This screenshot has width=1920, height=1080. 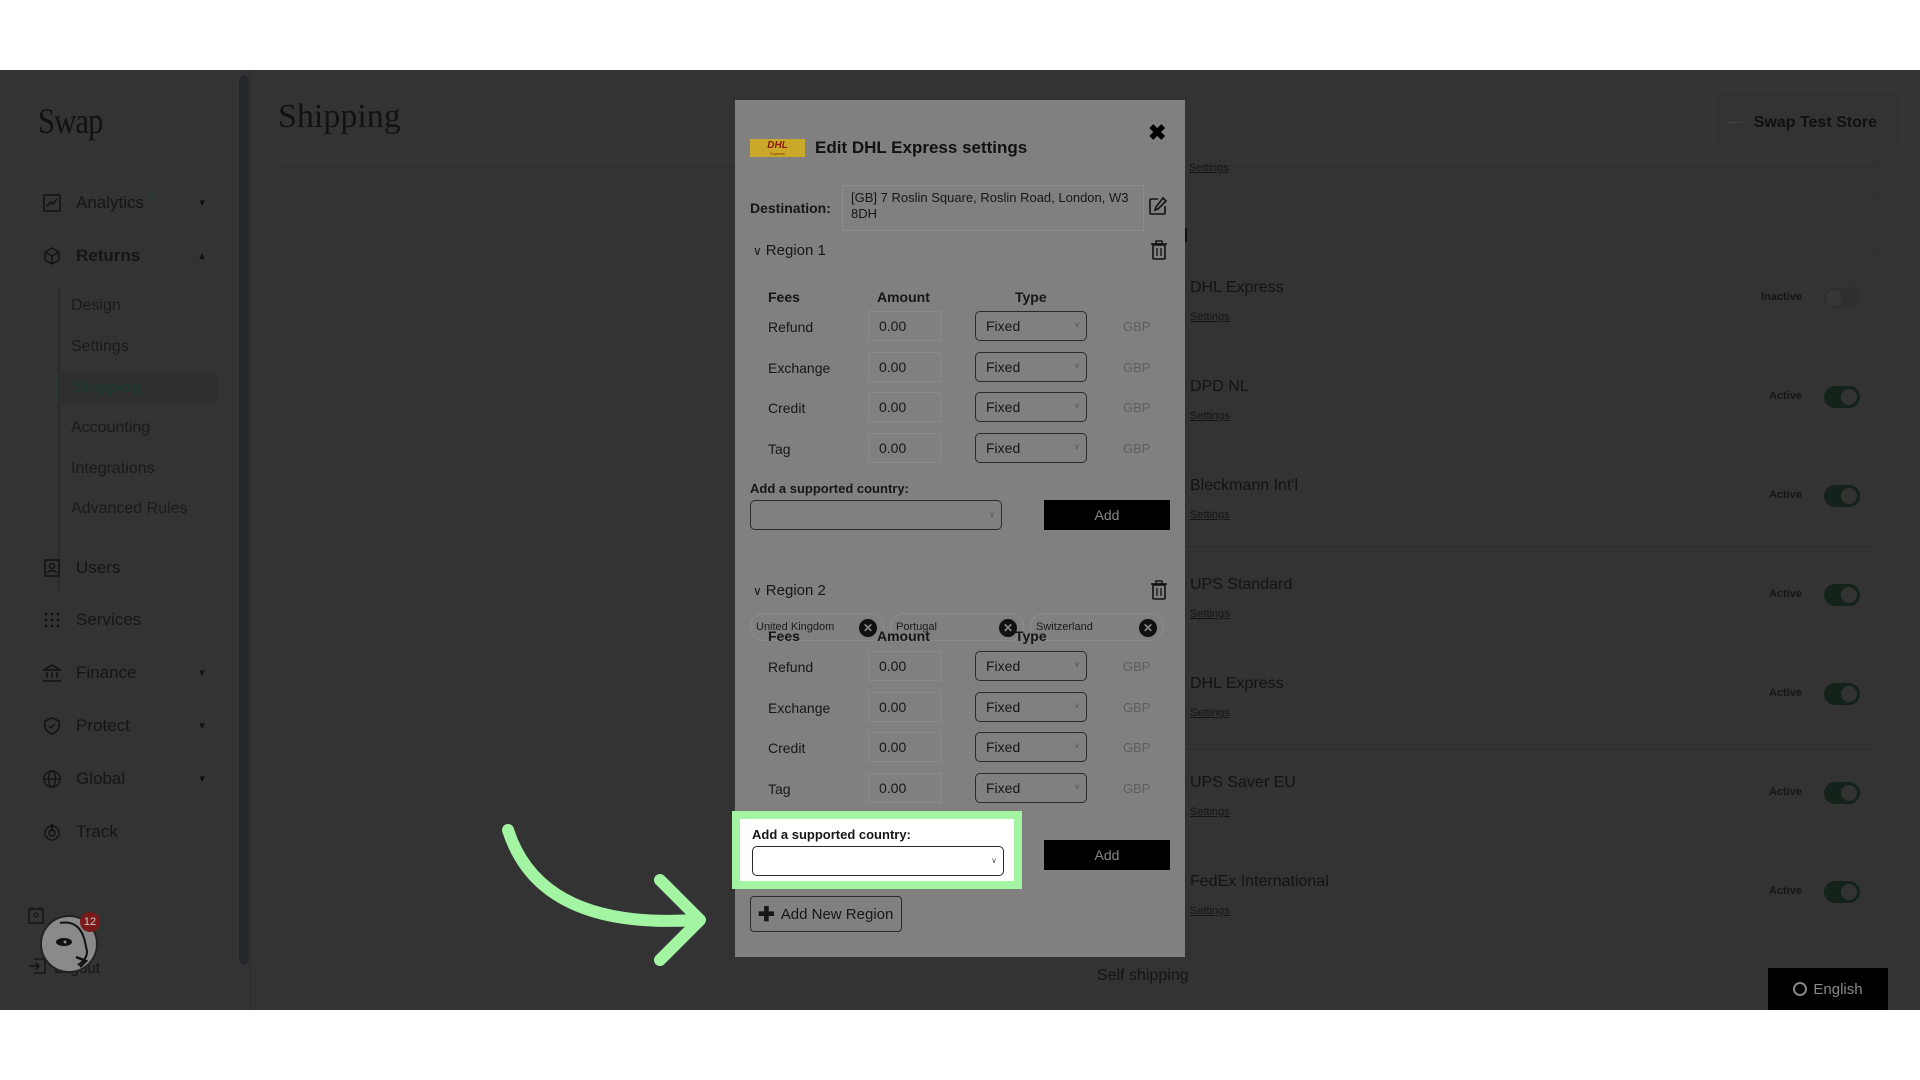 I want to click on carrier-card, so click(x=1530, y=182).